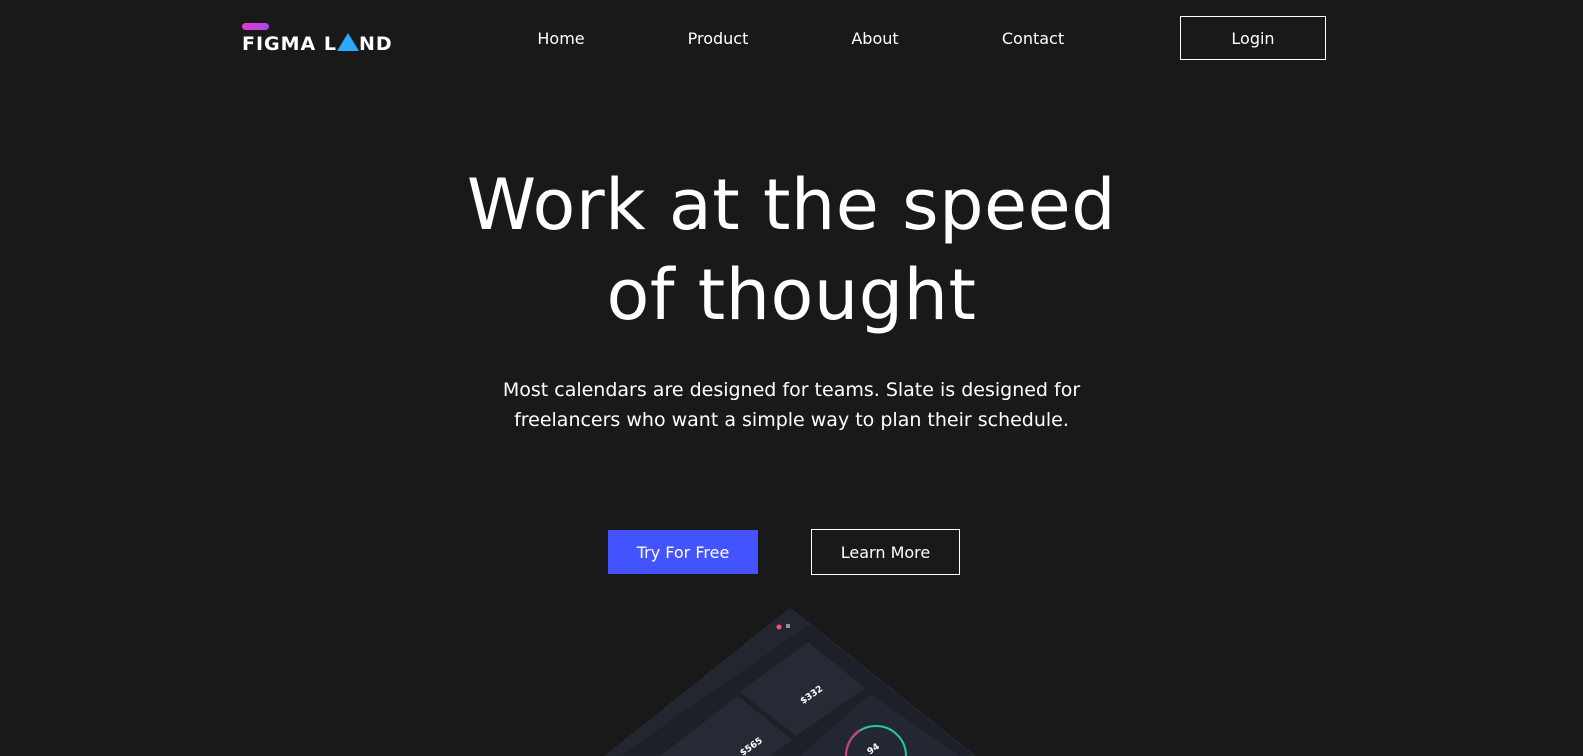 The height and width of the screenshot is (756, 1583). I want to click on nav-link-contact: Contact, so click(1033, 39).